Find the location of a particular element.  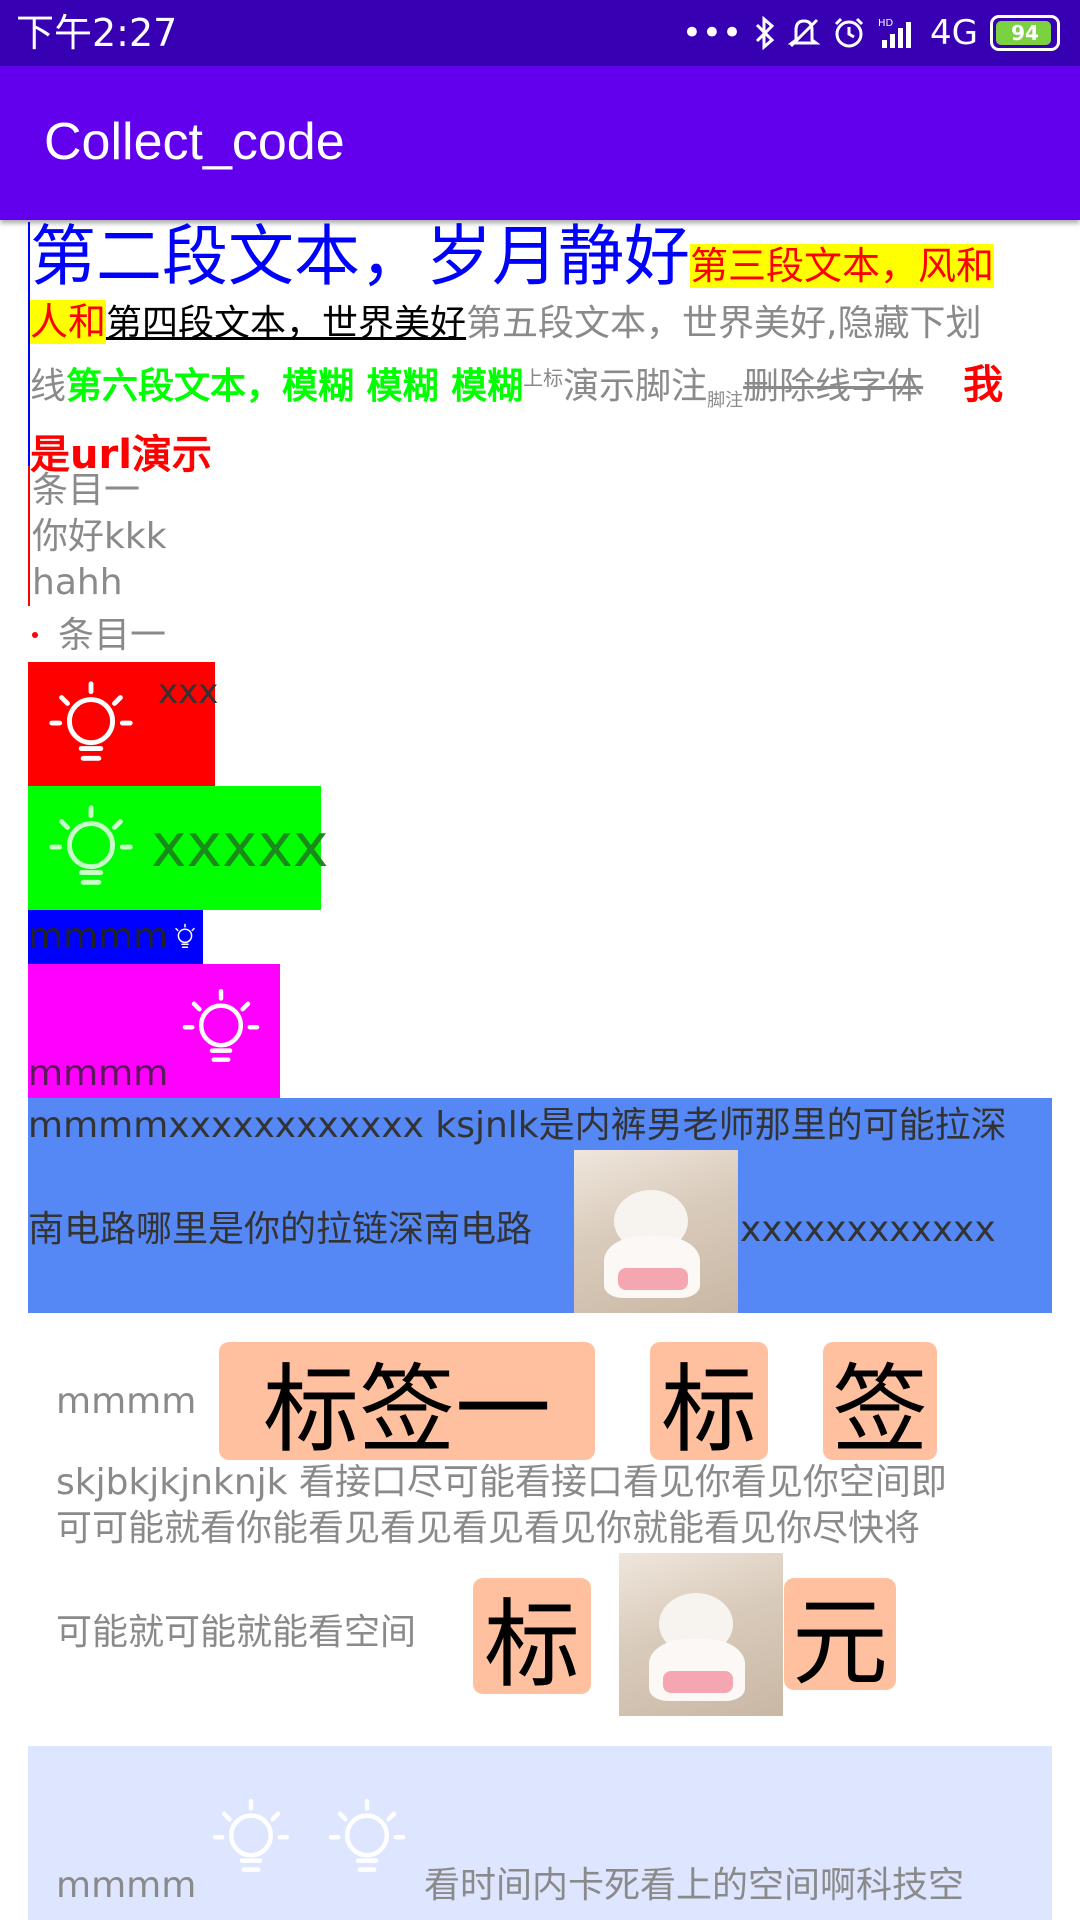

image-span-green: xxxxx is located at coordinates (178, 848).